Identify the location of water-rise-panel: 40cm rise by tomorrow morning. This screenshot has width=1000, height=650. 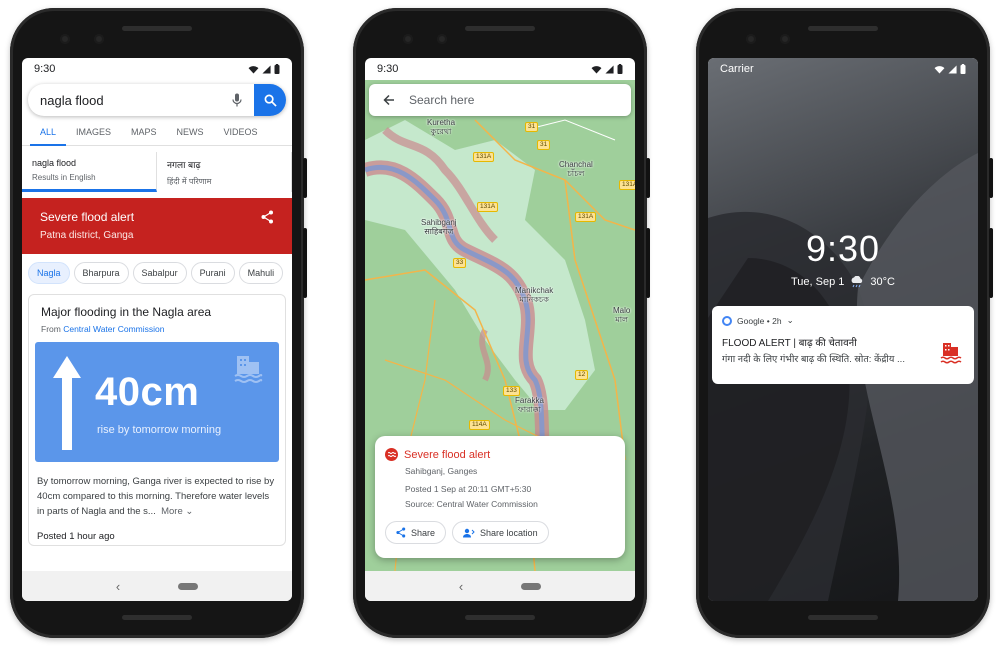
(157, 402).